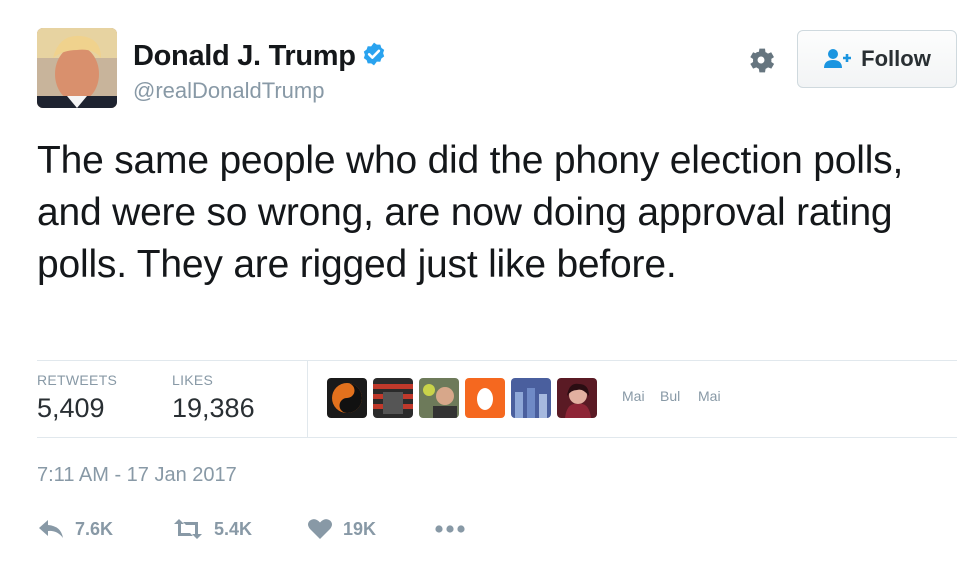 The height and width of the screenshot is (565, 980). What do you see at coordinates (838, 58) in the screenshot?
I see `add-user-icon` at bounding box center [838, 58].